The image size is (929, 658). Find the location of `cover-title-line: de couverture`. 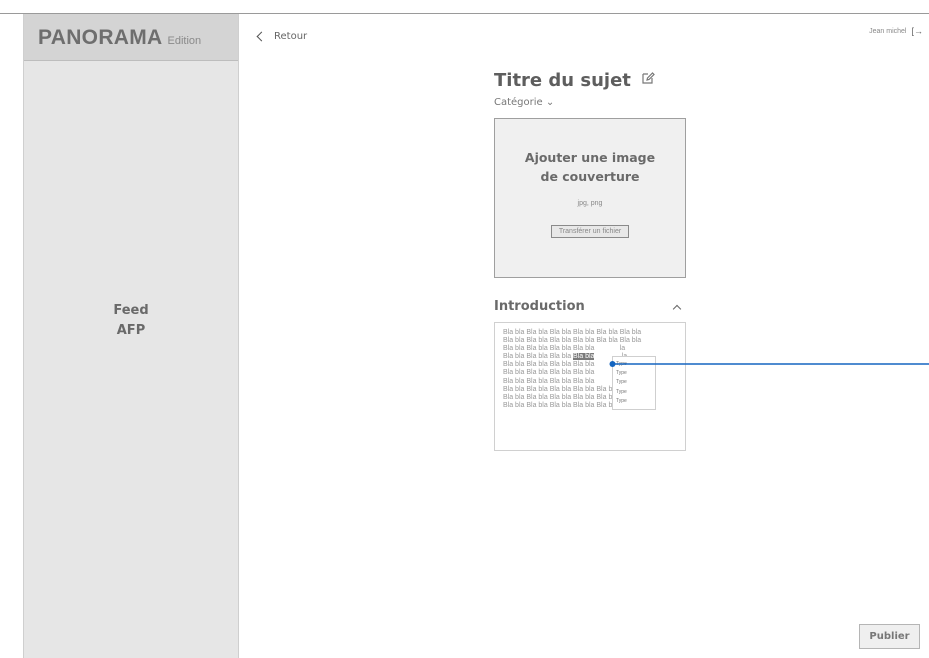

cover-title-line: de couverture is located at coordinates (590, 176).